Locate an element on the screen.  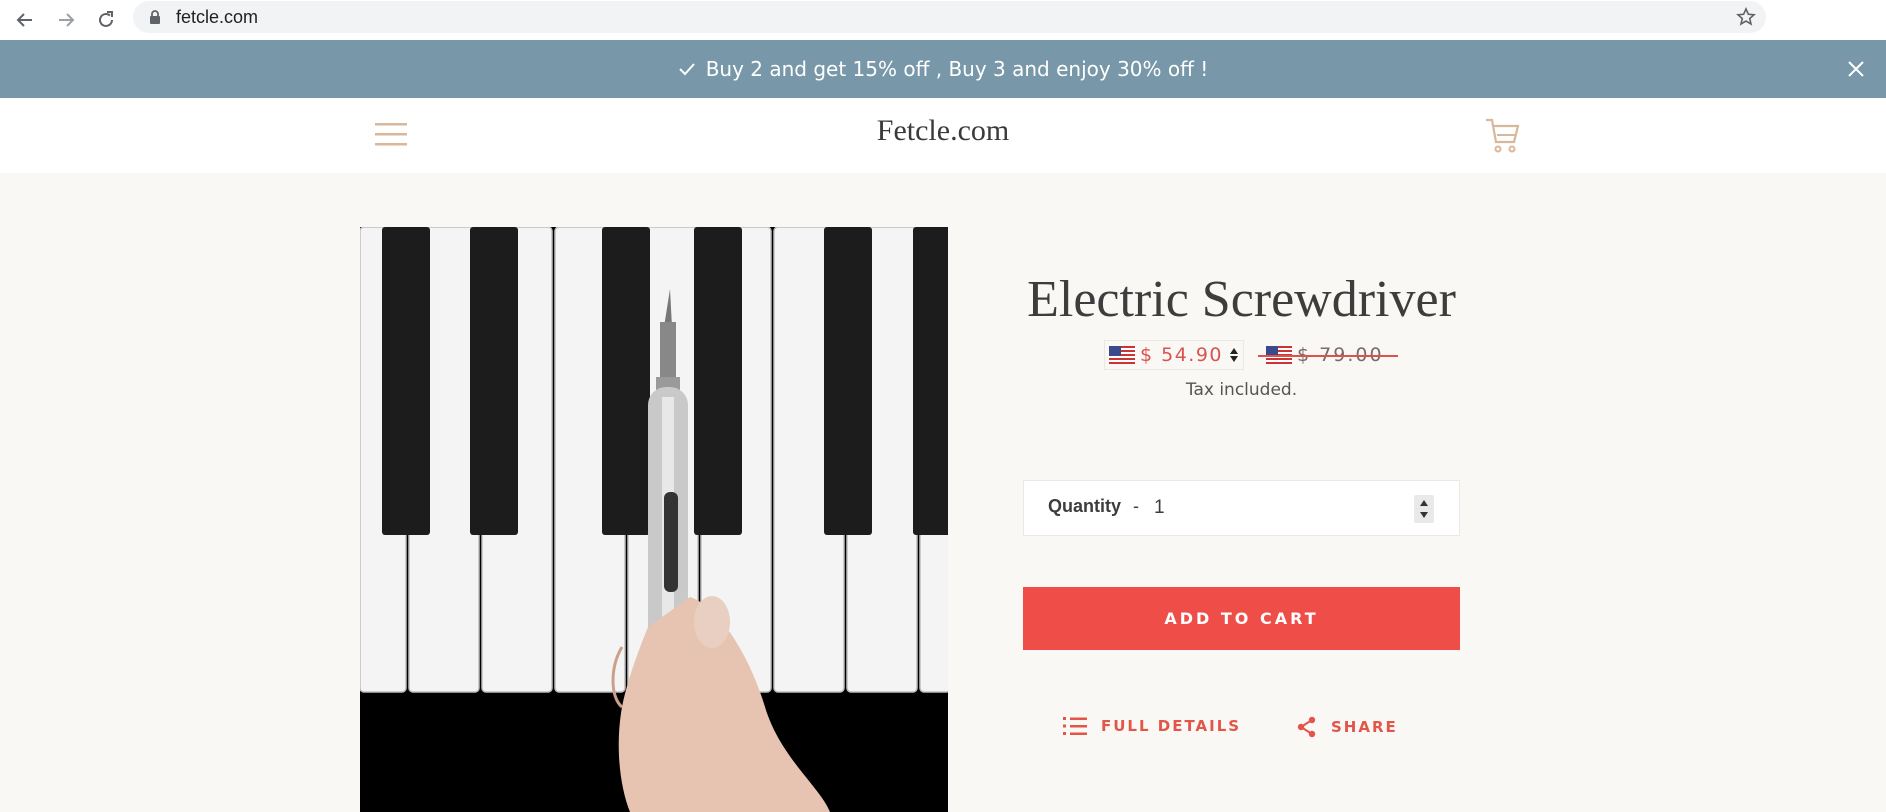
site-logo: Fetcle.com is located at coordinates (943, 131).